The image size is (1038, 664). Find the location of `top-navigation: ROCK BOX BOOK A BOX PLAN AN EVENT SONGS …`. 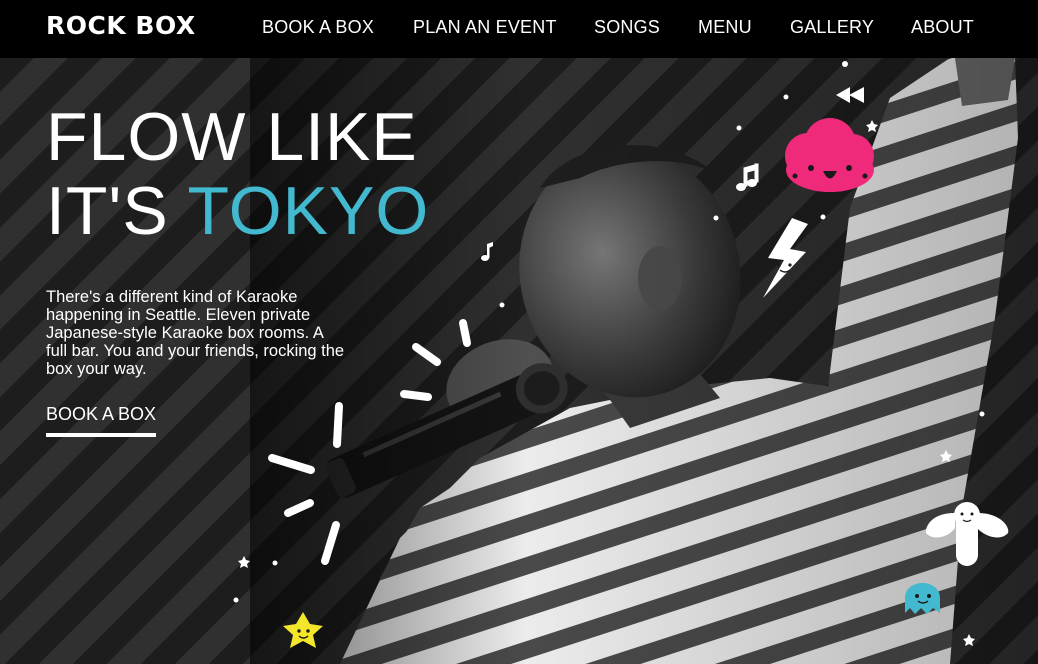

top-navigation: ROCK BOX BOOK A BOX PLAN AN EVENT SONGS … is located at coordinates (519, 29).